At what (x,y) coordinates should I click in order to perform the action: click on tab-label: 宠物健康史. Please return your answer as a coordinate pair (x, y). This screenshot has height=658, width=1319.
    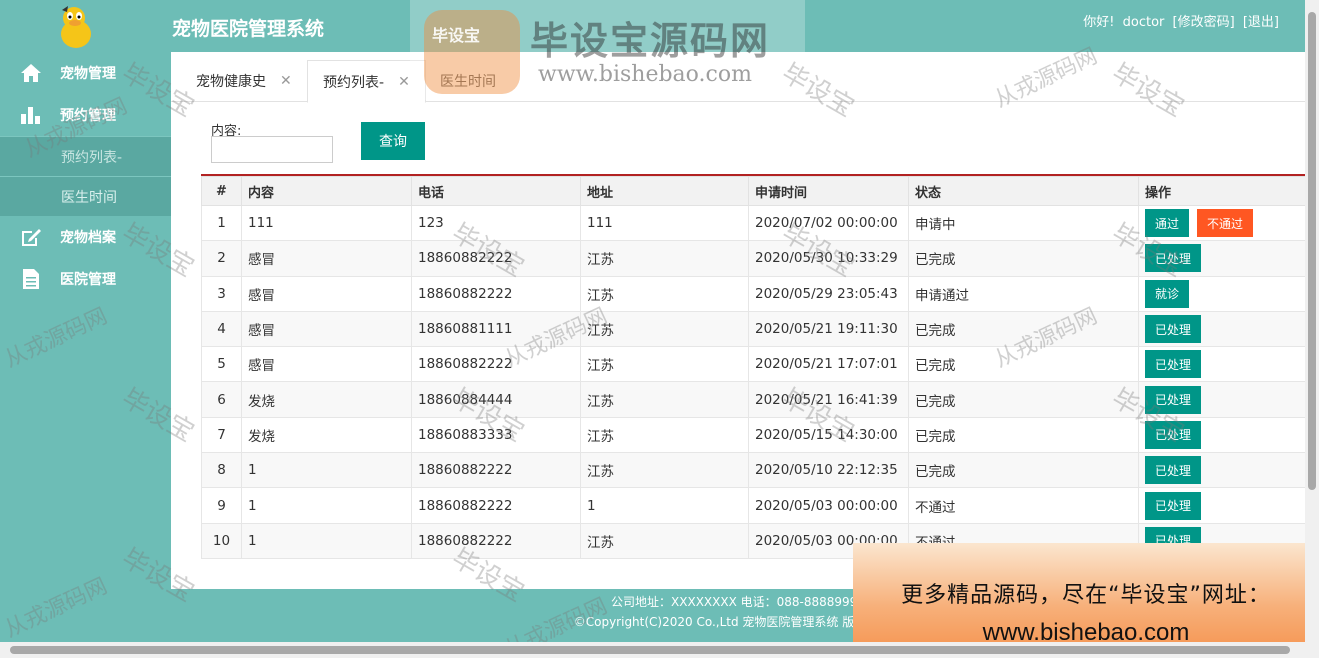
    Looking at the image, I should click on (231, 82).